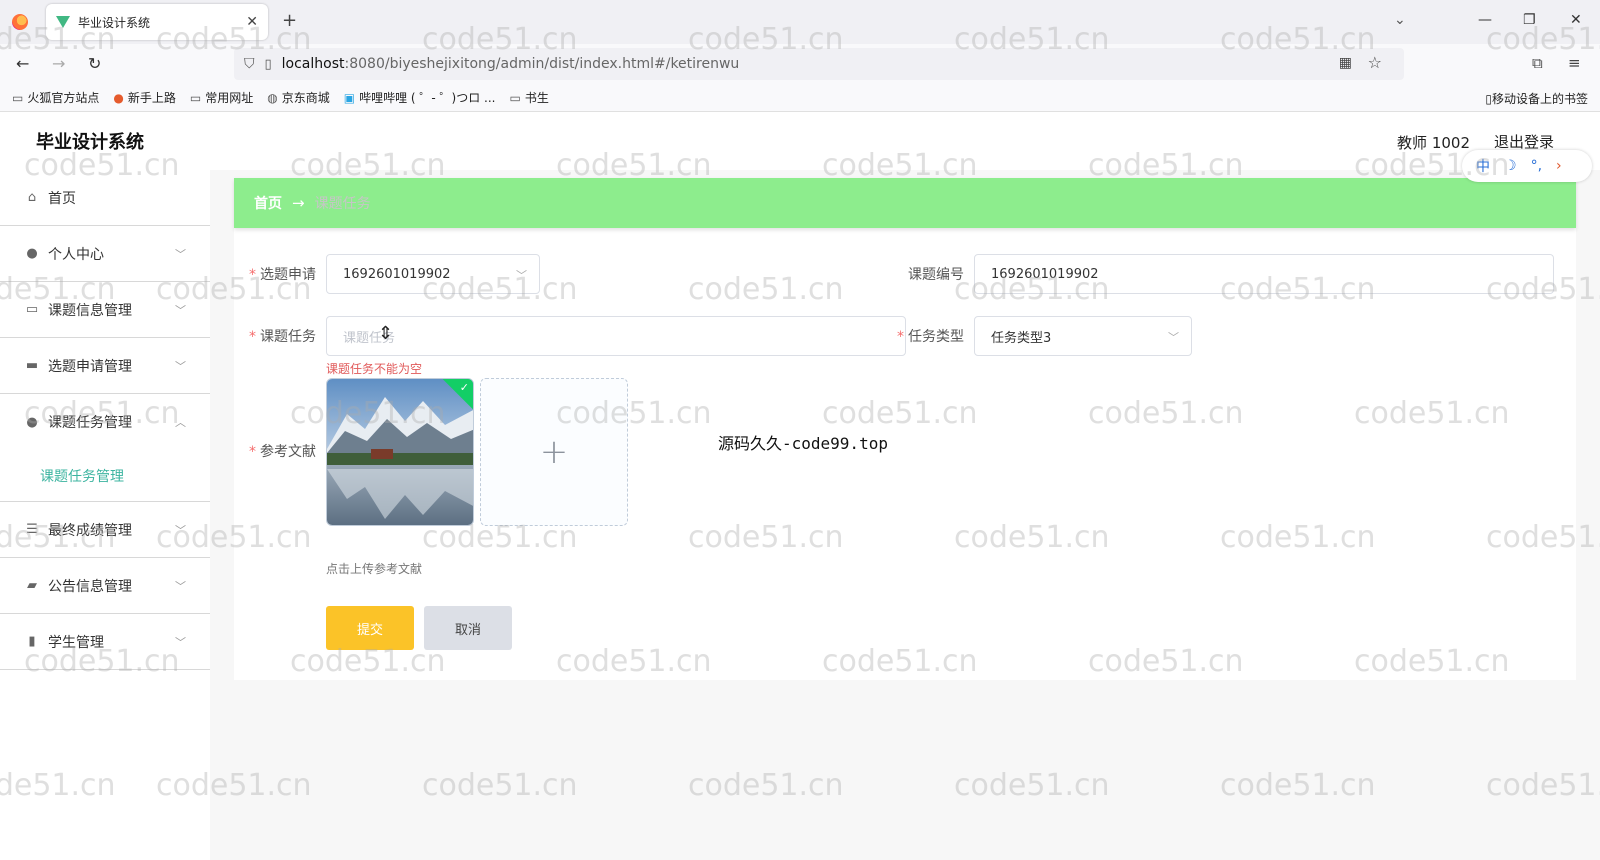 This screenshot has height=860, width=1600. Describe the element at coordinates (1536, 166) in the screenshot. I see `punctuation-icon: °,` at that location.